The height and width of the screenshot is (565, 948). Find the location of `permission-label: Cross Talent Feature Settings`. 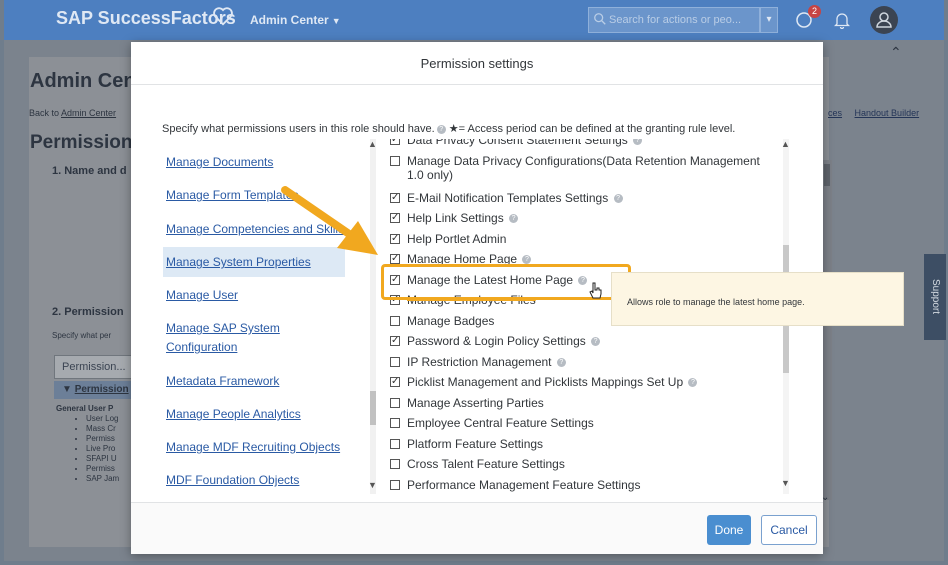

permission-label: Cross Talent Feature Settings is located at coordinates (486, 464).